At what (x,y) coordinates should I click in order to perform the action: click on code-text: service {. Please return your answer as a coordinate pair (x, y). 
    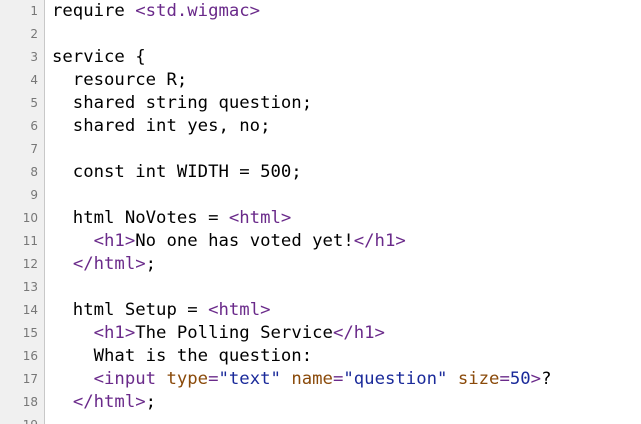
    Looking at the image, I should click on (99, 57).